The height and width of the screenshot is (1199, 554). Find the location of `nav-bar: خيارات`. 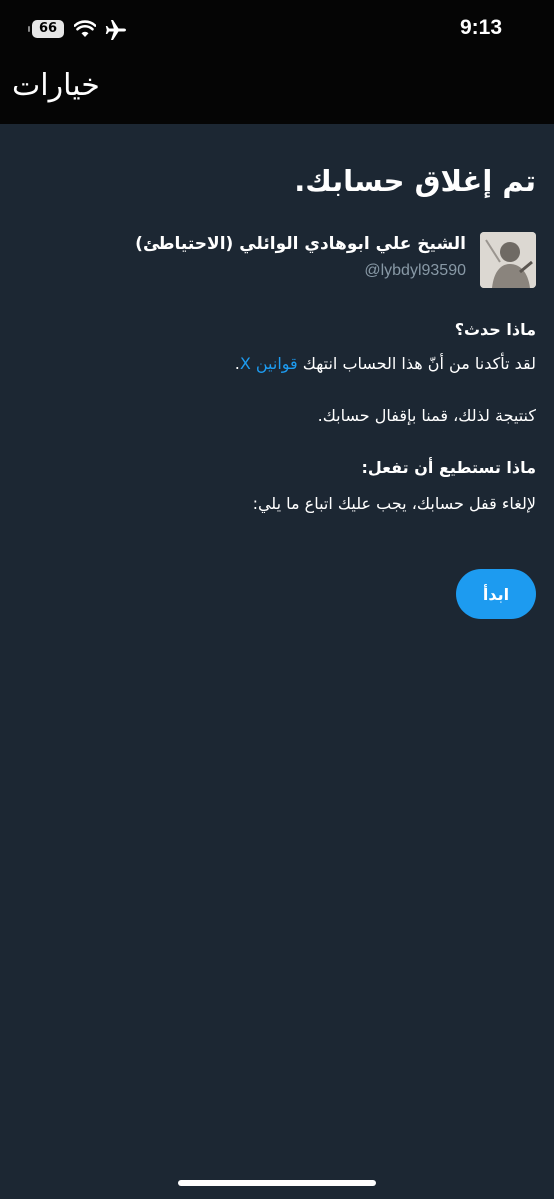

nav-bar: خيارات is located at coordinates (277, 92).